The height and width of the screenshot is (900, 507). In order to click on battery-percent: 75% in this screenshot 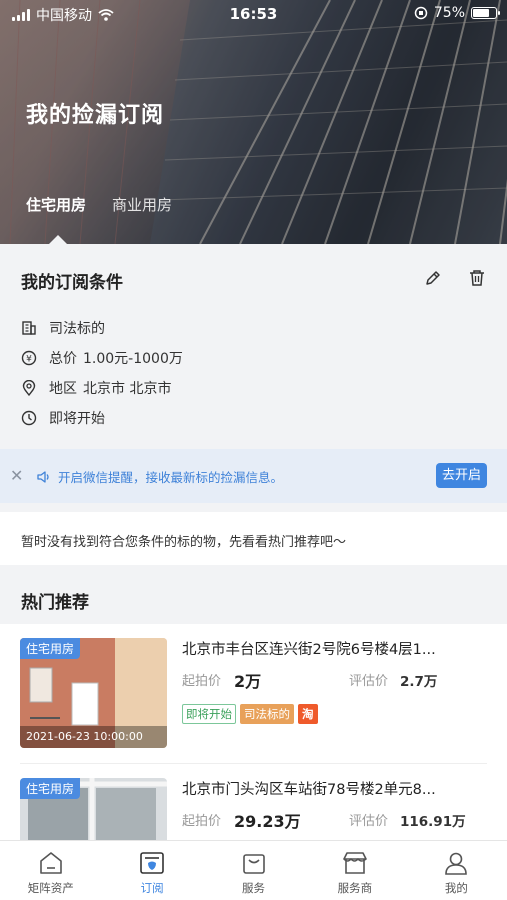, I will do `click(449, 13)`.